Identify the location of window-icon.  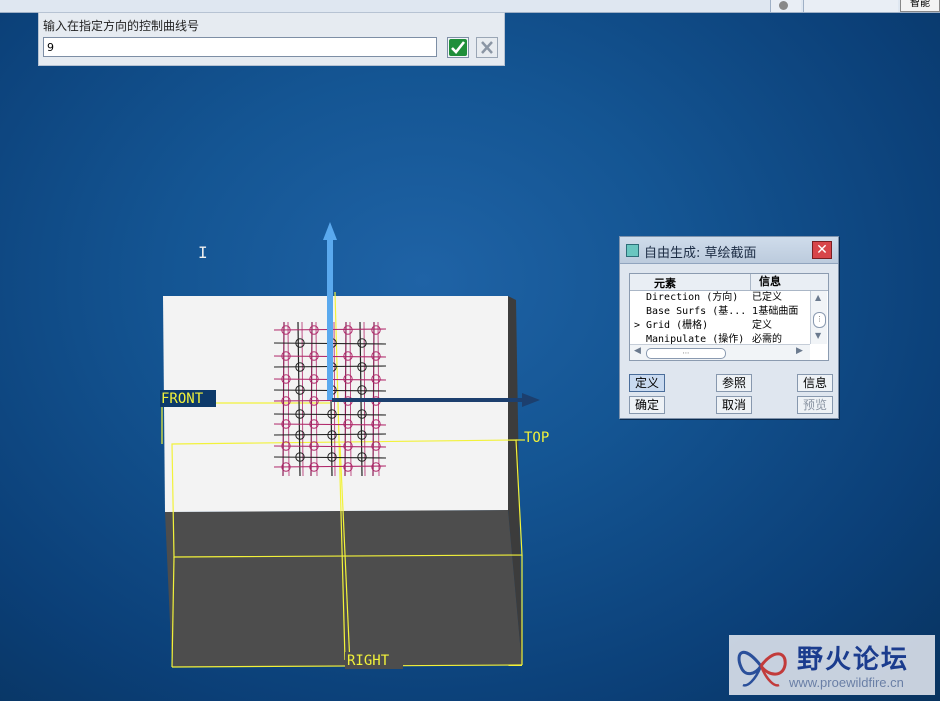
(632, 250).